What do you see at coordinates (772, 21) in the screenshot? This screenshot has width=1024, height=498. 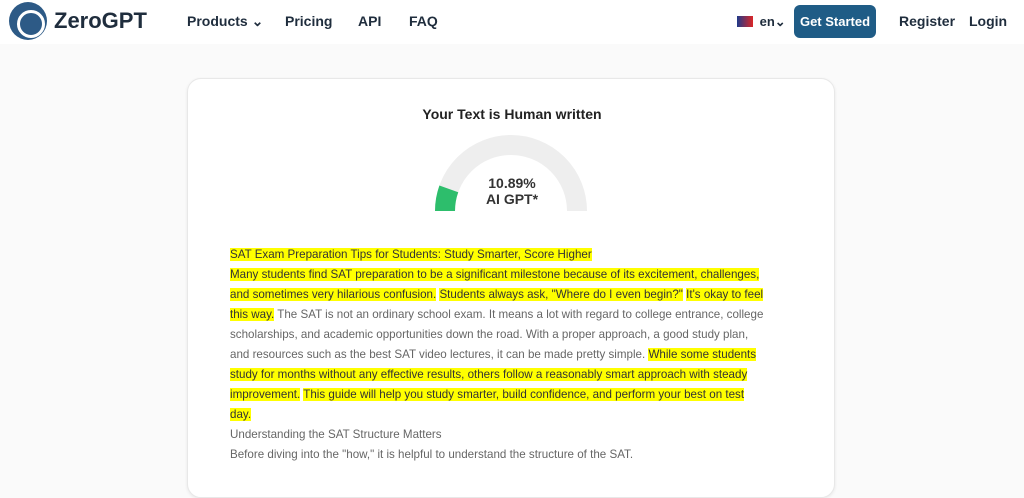 I see `language-label: en⌄` at bounding box center [772, 21].